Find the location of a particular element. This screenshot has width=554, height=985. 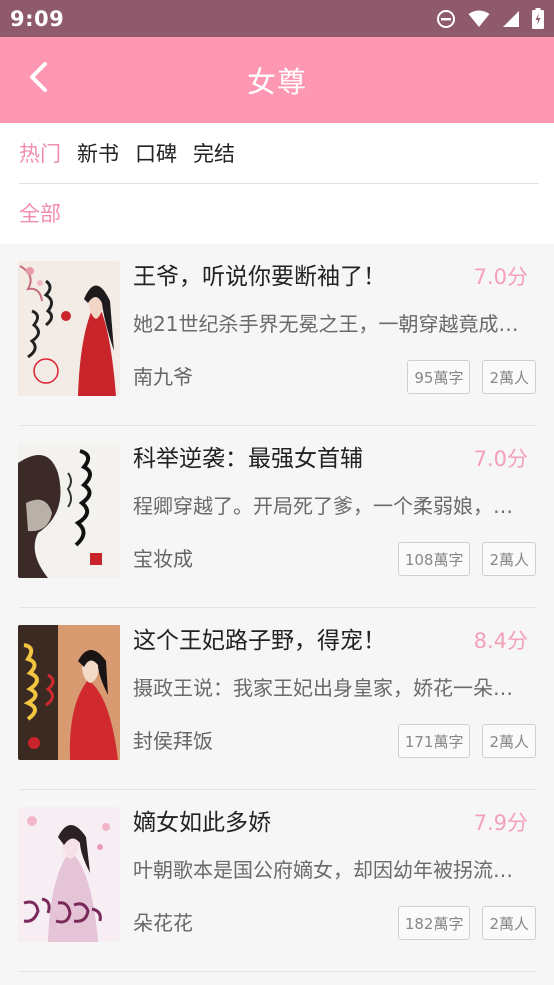

book-tags: 182萬字 2萬人 is located at coordinates (466, 923).